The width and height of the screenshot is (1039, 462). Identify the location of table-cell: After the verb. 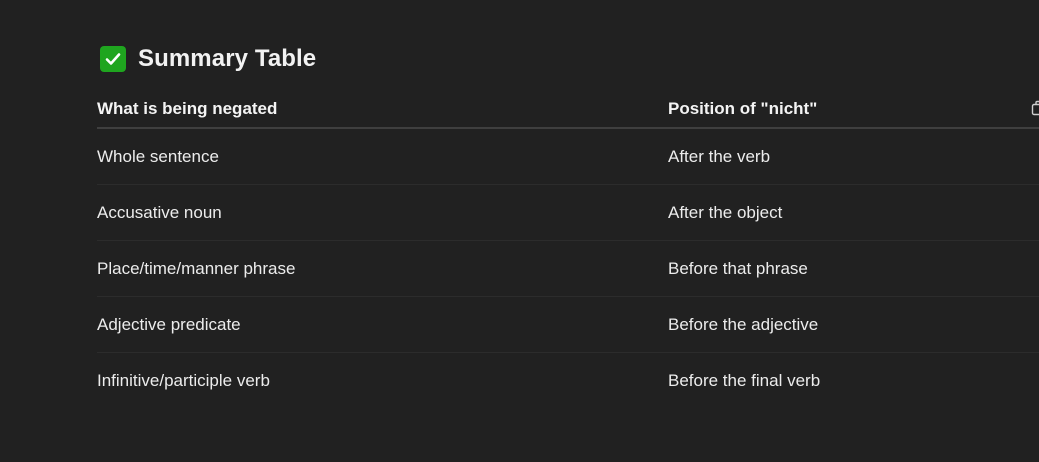
(719, 156).